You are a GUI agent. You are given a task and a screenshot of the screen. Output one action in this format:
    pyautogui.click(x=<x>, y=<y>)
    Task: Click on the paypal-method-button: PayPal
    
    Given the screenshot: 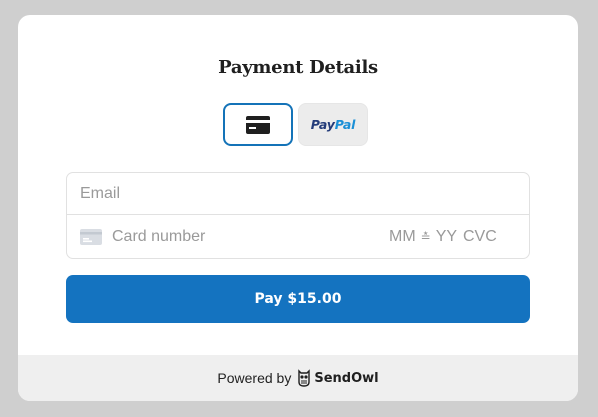 What is the action you would take?
    pyautogui.click(x=333, y=124)
    